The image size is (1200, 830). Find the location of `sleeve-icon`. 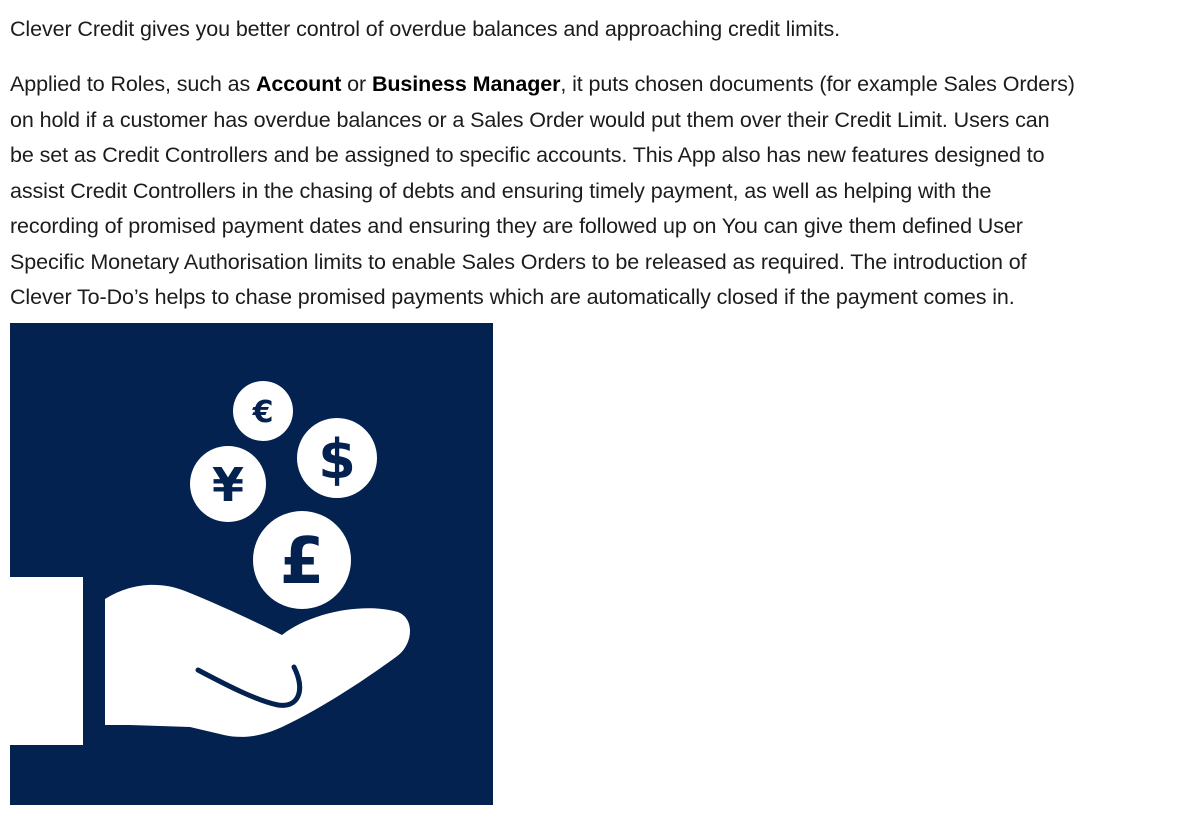

sleeve-icon is located at coordinates (46, 661).